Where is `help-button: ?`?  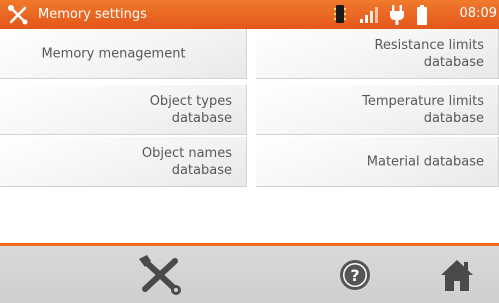
help-button: ? is located at coordinates (355, 274).